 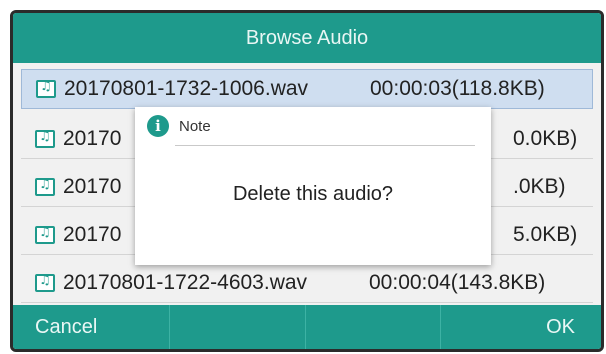 I want to click on dialog-header: i Note, so click(x=313, y=126).